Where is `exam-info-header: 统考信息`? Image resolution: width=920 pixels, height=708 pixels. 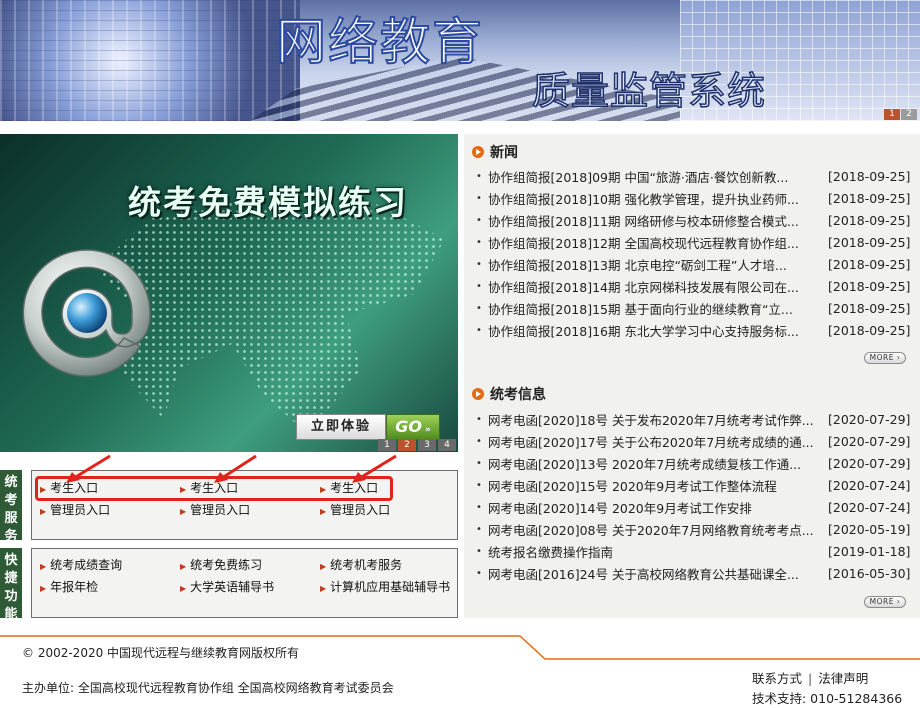 exam-info-header: 统考信息 is located at coordinates (509, 394).